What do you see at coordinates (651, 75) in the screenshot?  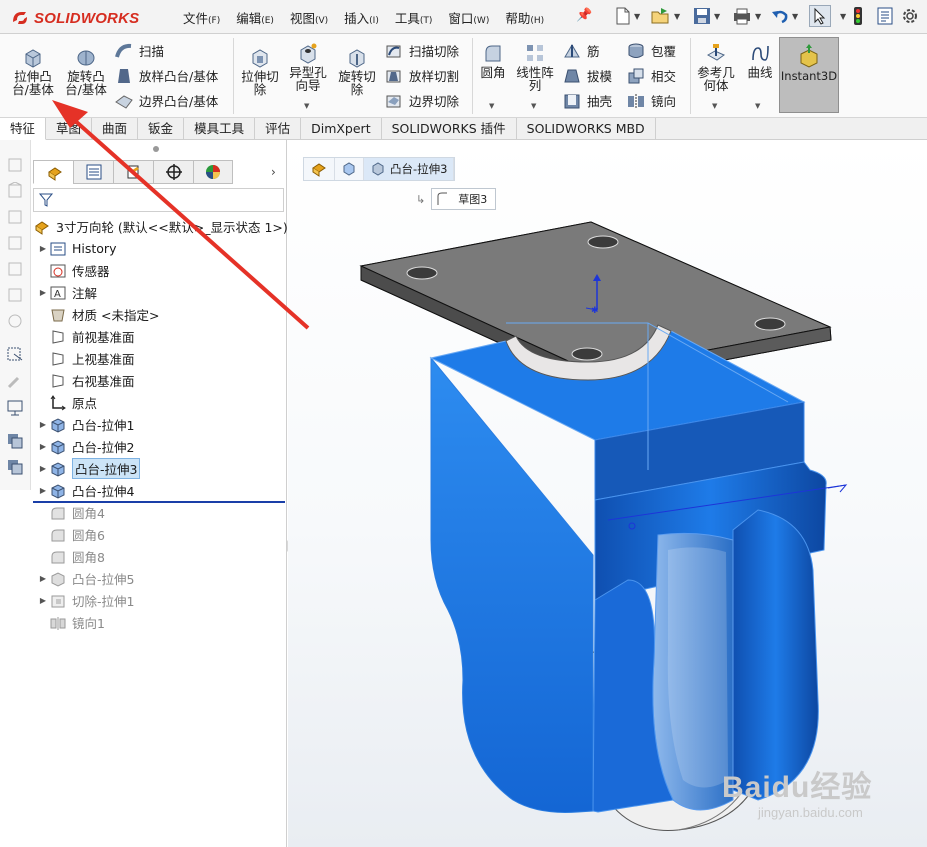 I see `intersect-button: 相交` at bounding box center [651, 75].